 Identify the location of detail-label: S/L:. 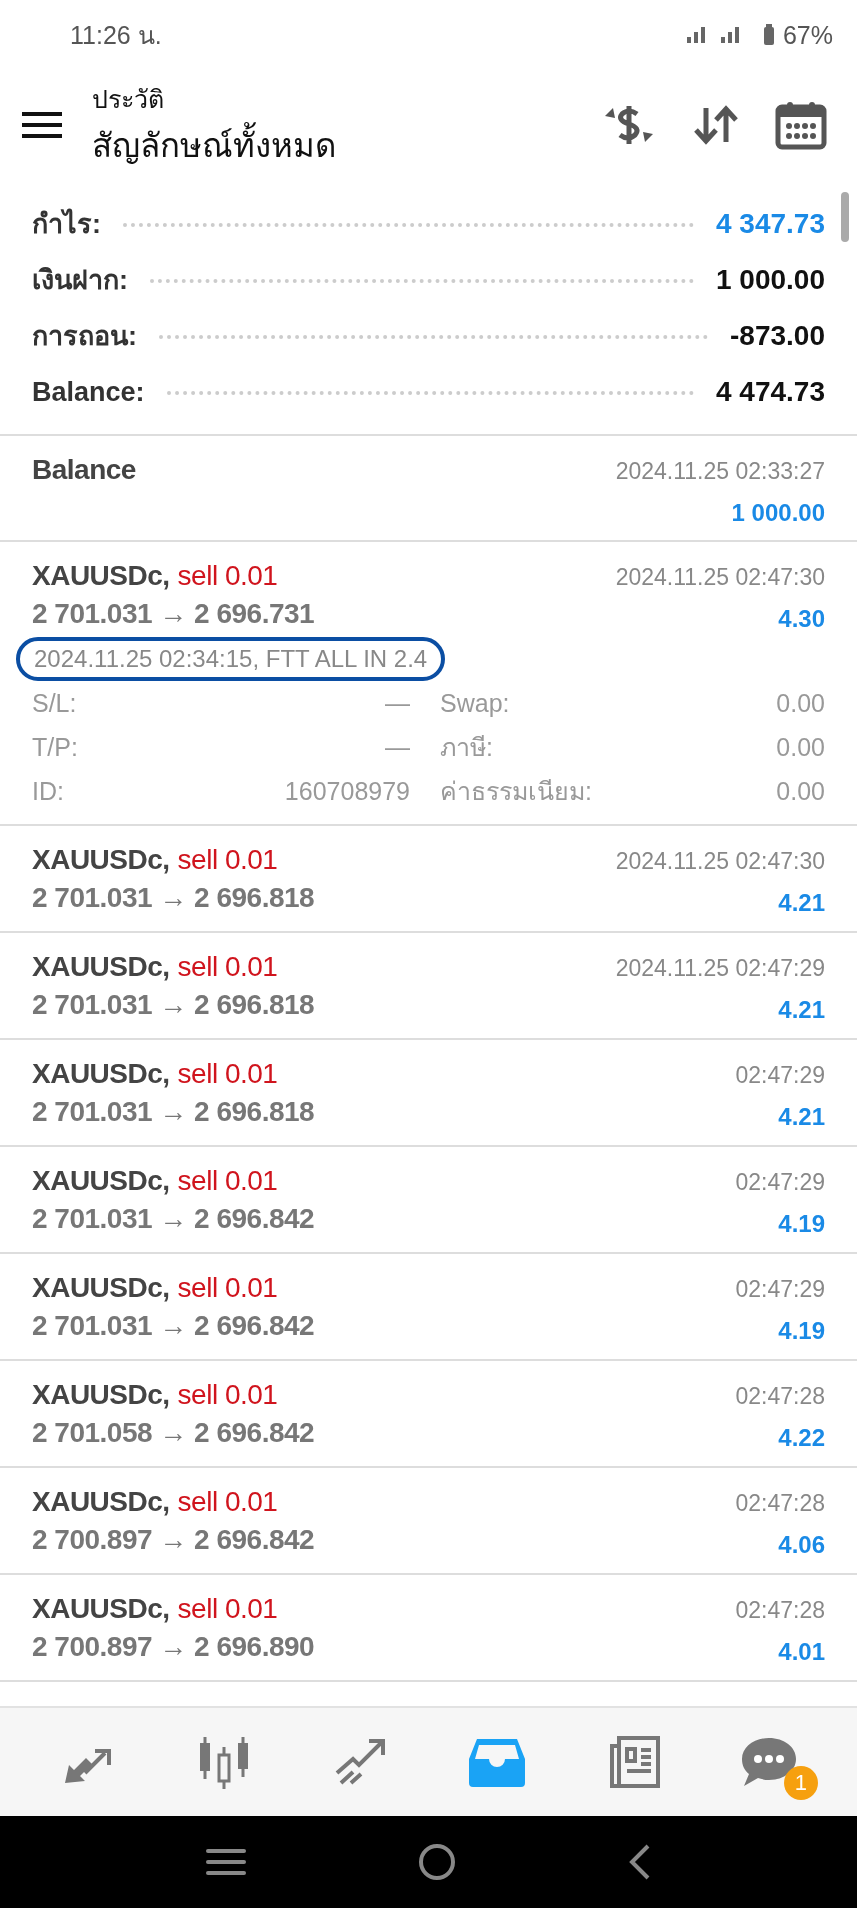
(55, 703).